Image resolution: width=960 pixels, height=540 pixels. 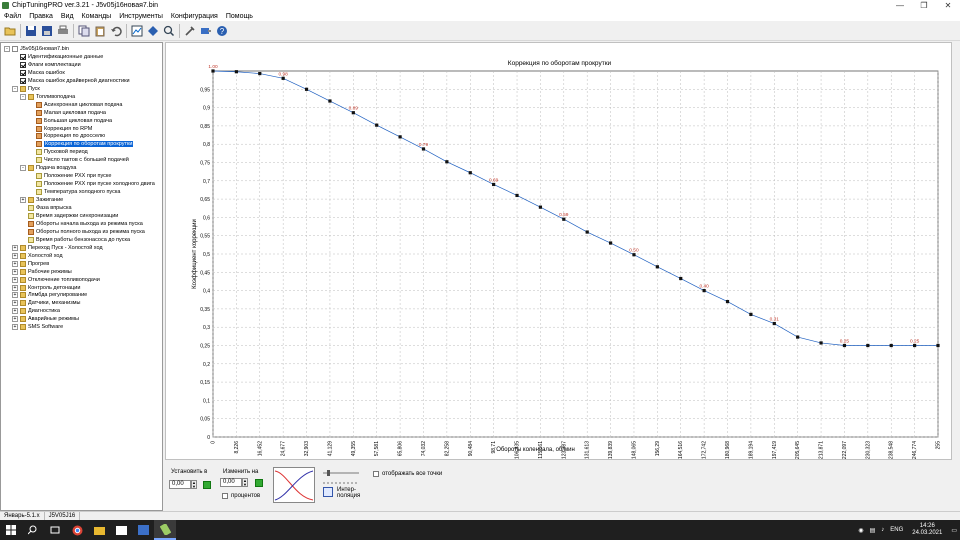 What do you see at coordinates (47, 97) in the screenshot?
I see `tree-item: - Топливоподача` at bounding box center [47, 97].